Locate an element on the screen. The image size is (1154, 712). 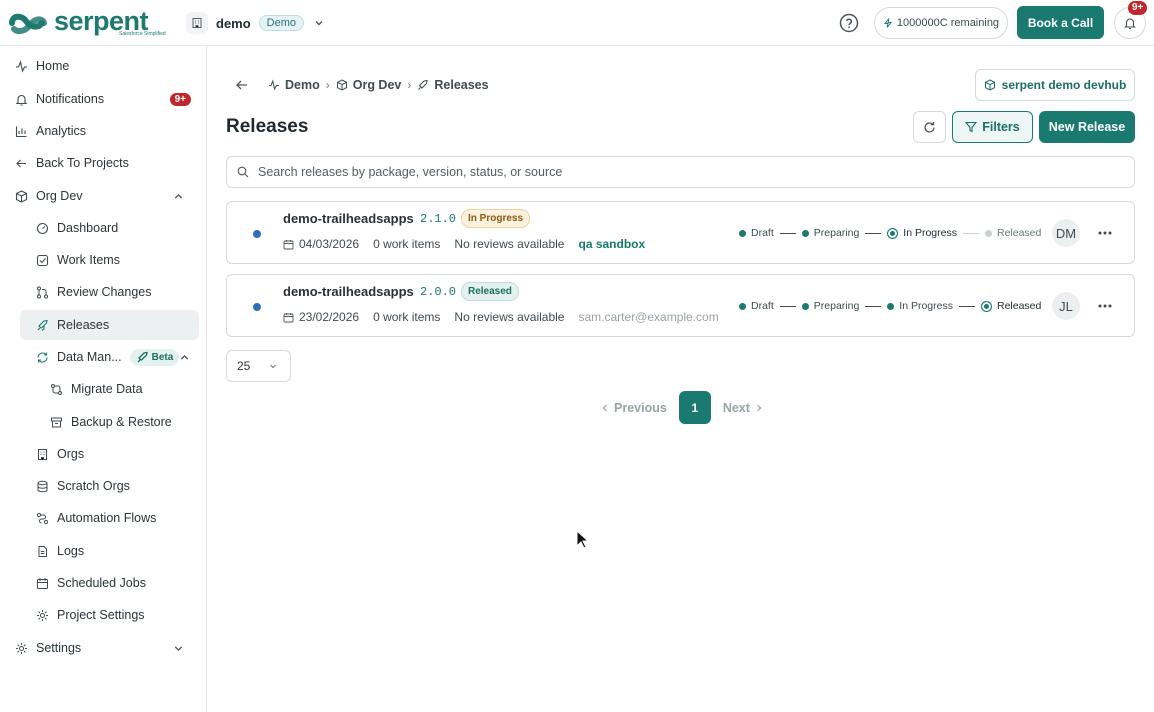
workflow-icon is located at coordinates (42, 518).